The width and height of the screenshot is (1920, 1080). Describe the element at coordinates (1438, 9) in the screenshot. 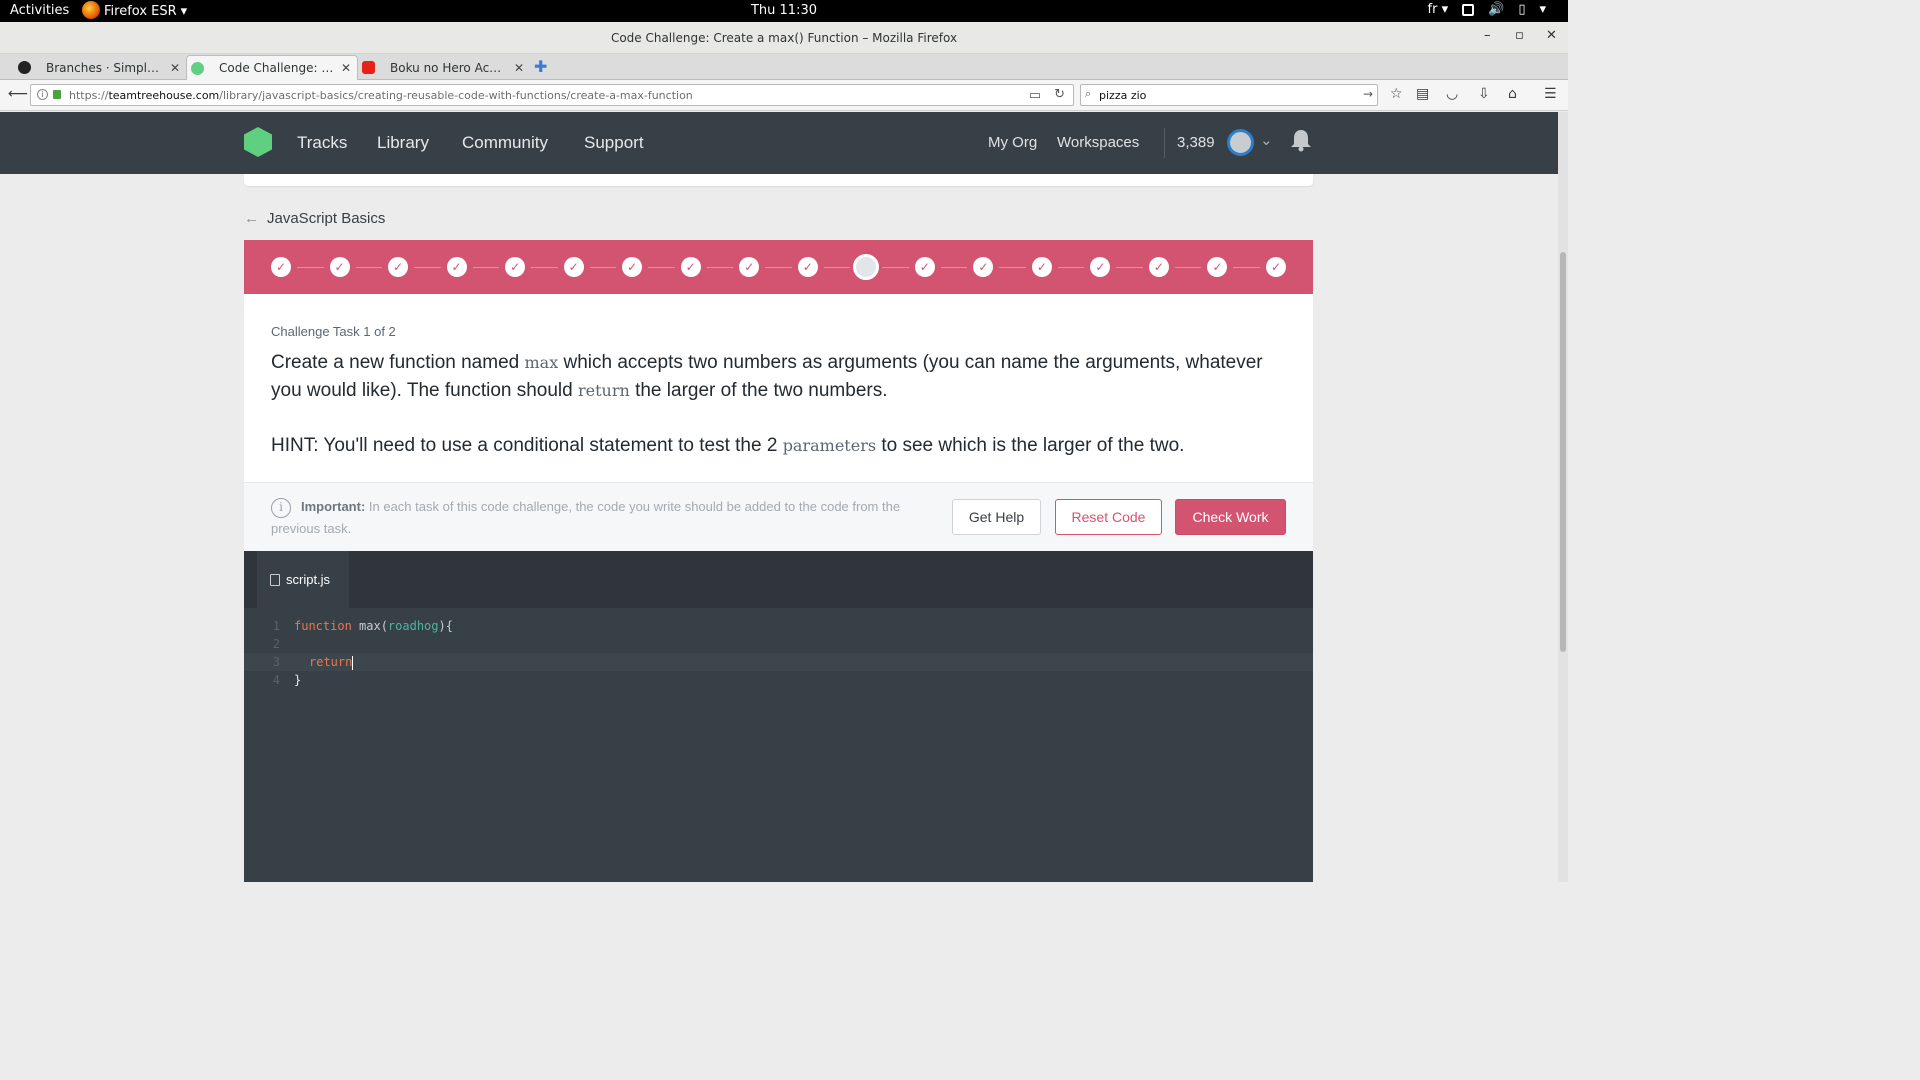

I see `language-indicator: fr ▾` at that location.